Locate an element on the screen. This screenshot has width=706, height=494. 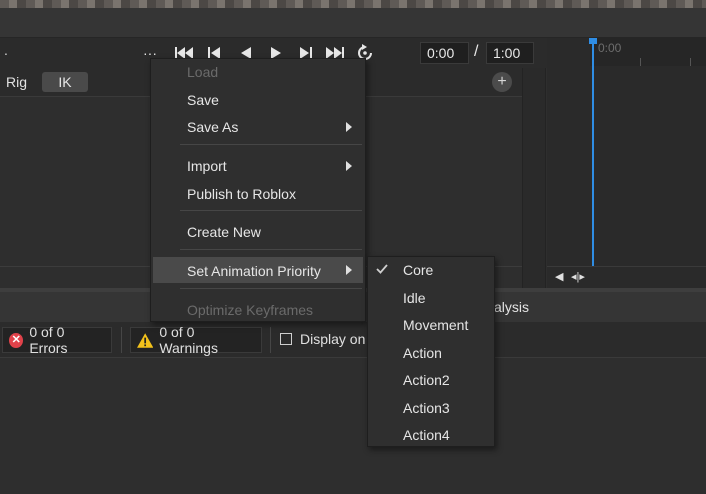
priority-item-movement: Movement is located at coordinates (435, 325).